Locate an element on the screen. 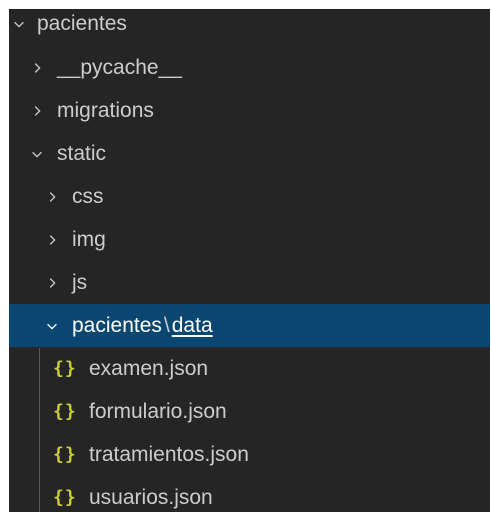  tree-item-pycache: __pycache__ is located at coordinates (249, 67).